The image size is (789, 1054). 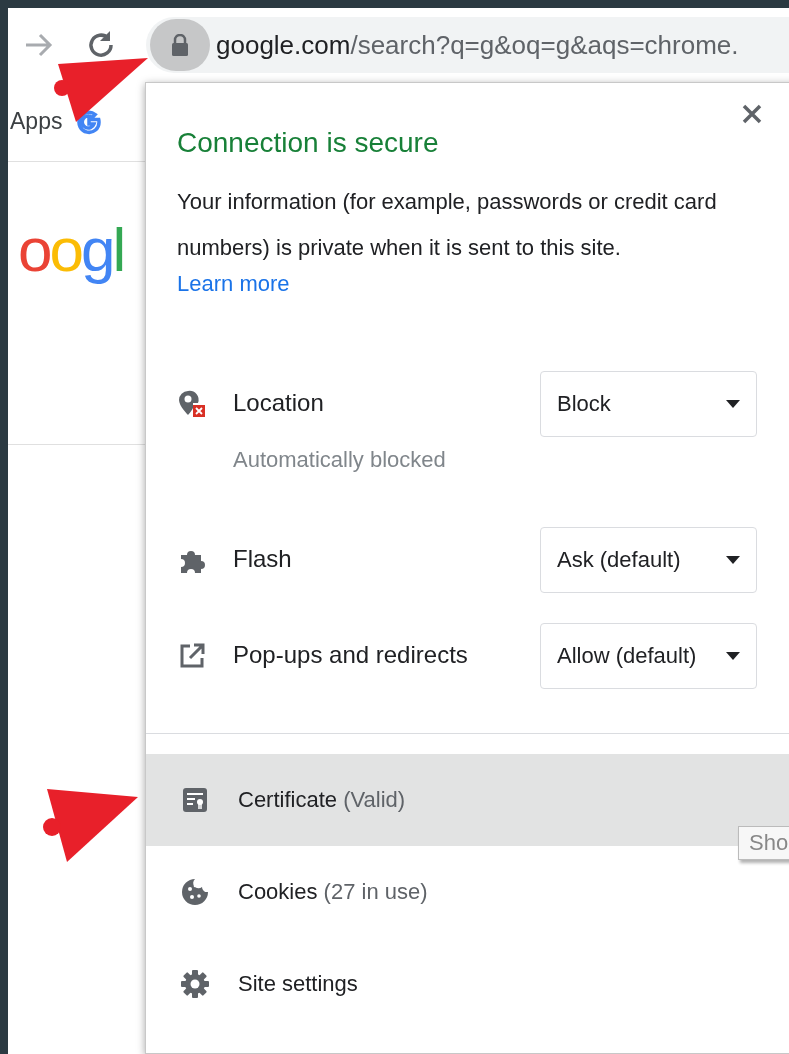 What do you see at coordinates (351, 655) in the screenshot?
I see `permission-label: Pop-ups and redirects` at bounding box center [351, 655].